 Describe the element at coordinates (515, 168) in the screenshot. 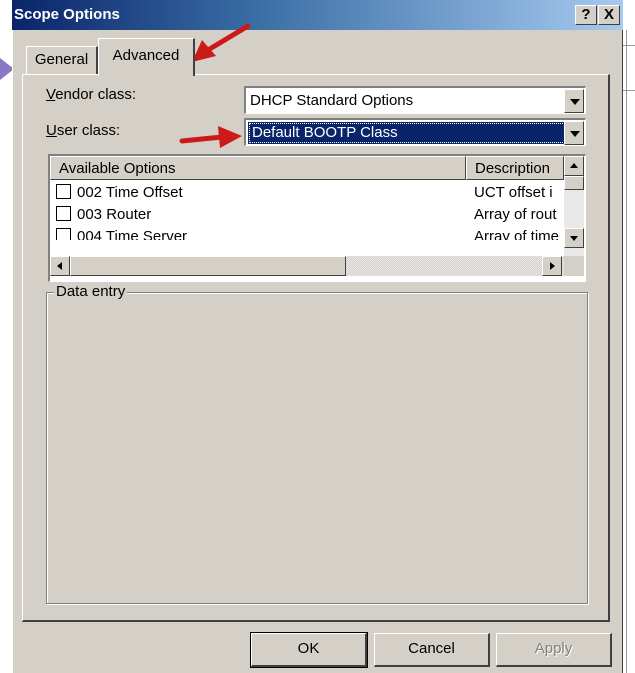

I see `column-header-description: Description` at that location.